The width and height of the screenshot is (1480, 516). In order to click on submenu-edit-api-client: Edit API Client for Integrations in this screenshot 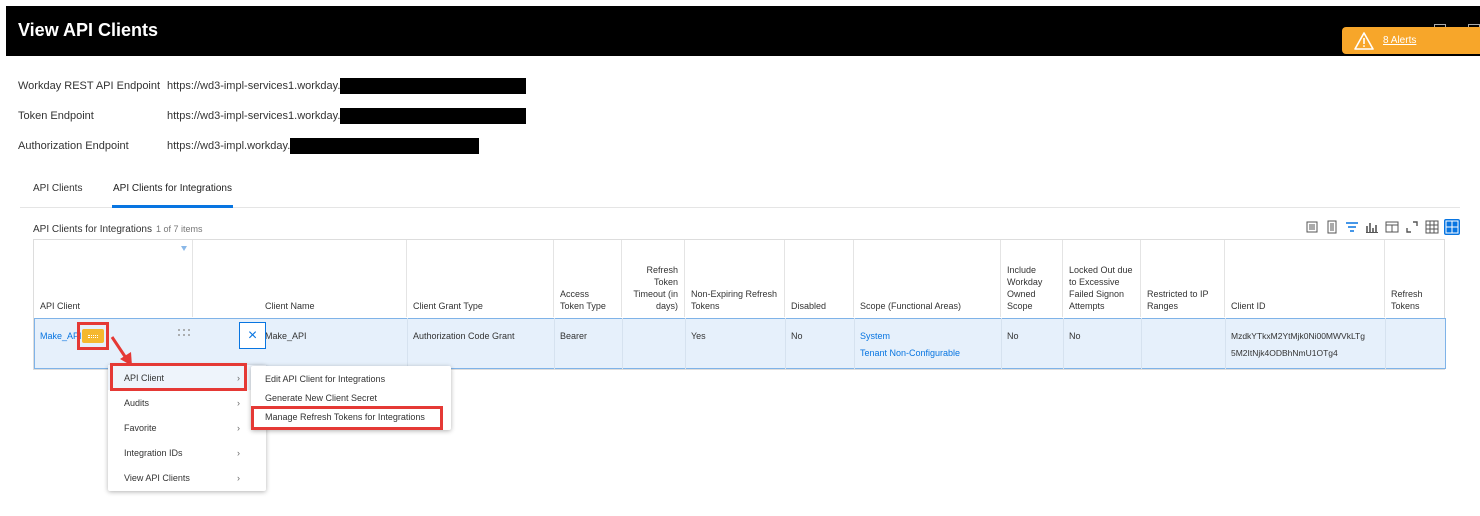, I will do `click(325, 379)`.